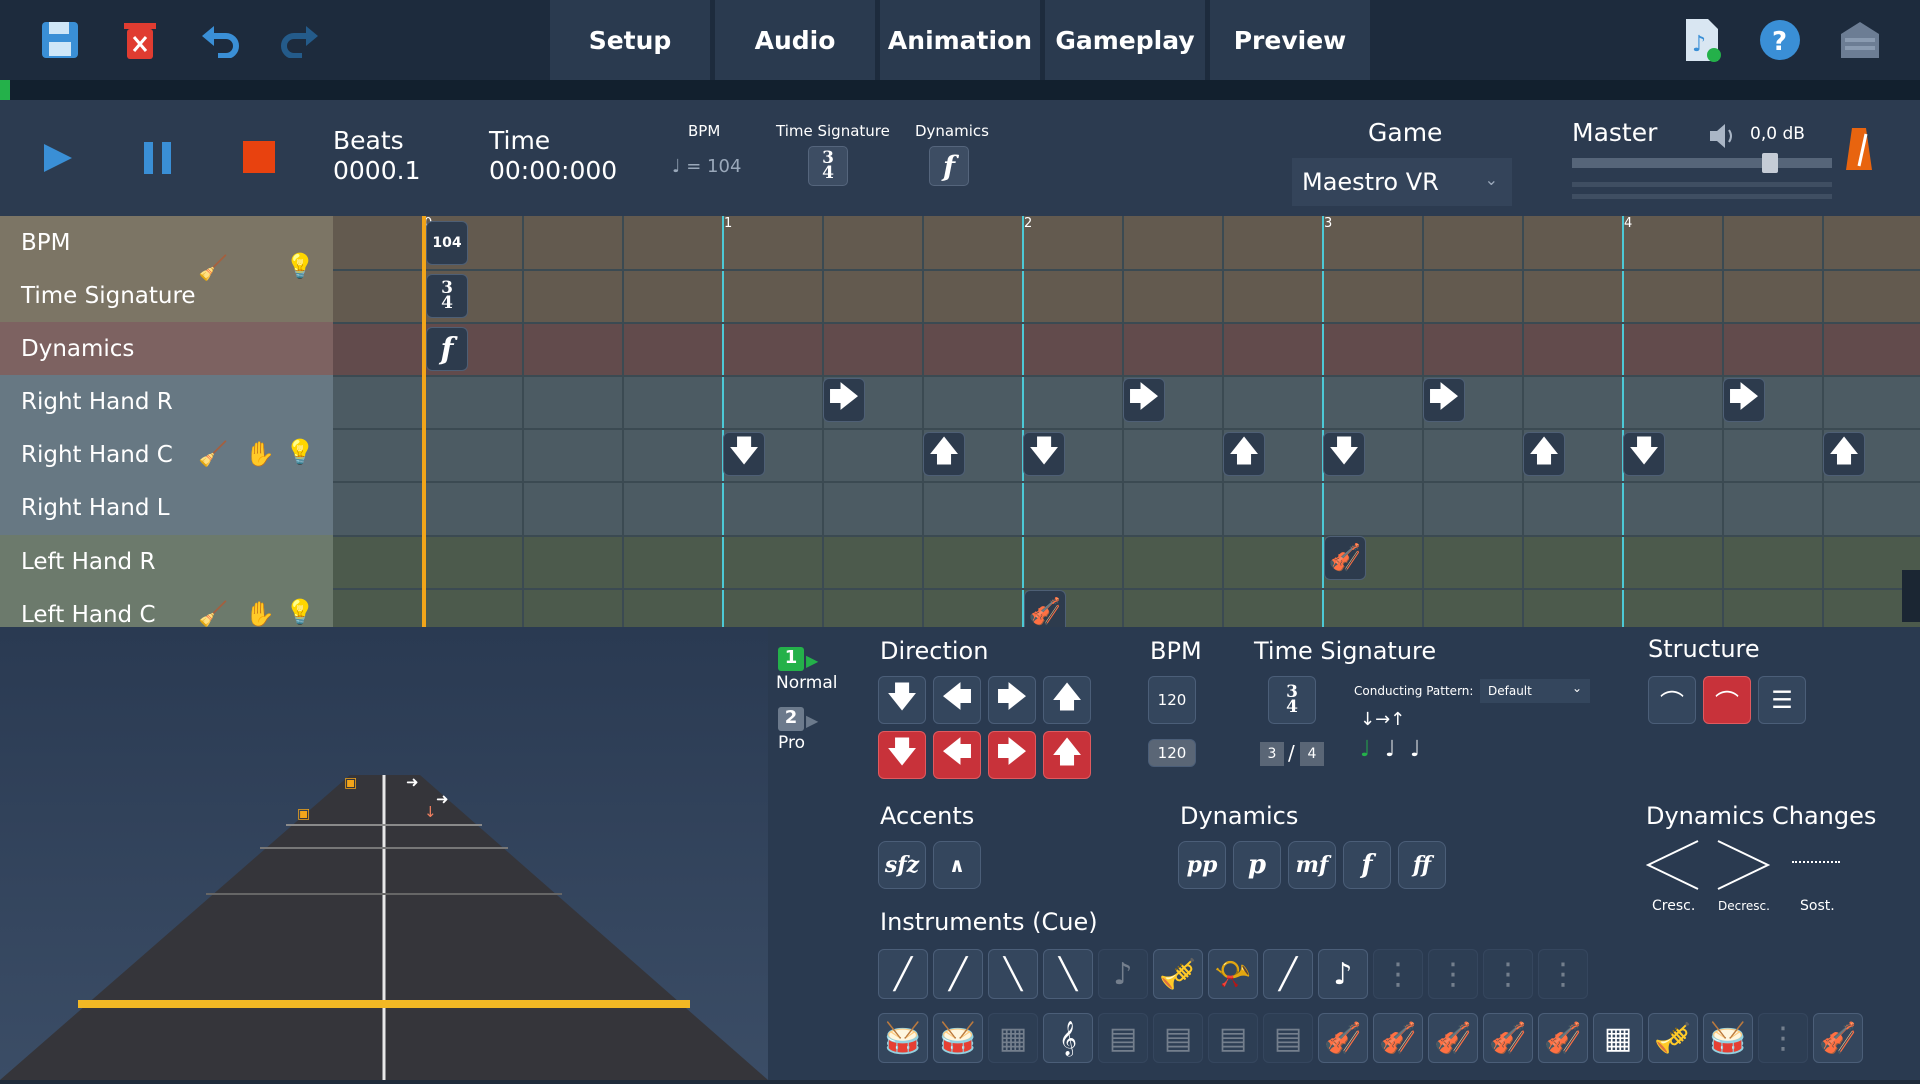 The height and width of the screenshot is (1084, 1920). I want to click on french-horn-button: 📯, so click(1233, 974).